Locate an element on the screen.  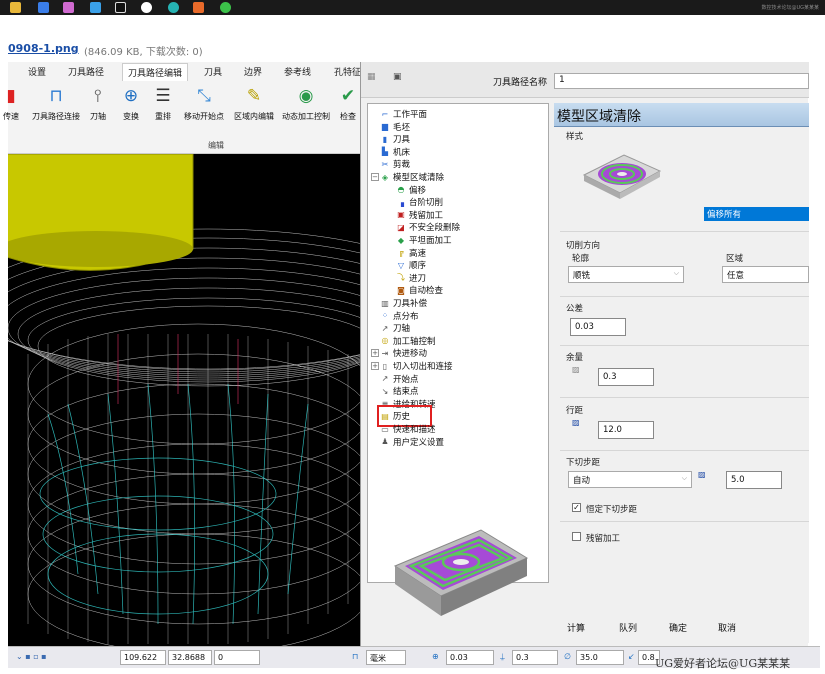
tree-item: ◆ 平坦面加工 is located at coordinates (424, 240).